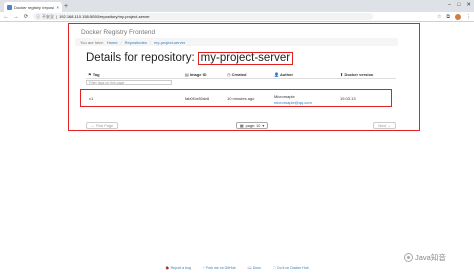 This screenshot has width=474, height=280. What do you see at coordinates (468, 17) in the screenshot?
I see `menu-icon: ⋮` at bounding box center [468, 17].